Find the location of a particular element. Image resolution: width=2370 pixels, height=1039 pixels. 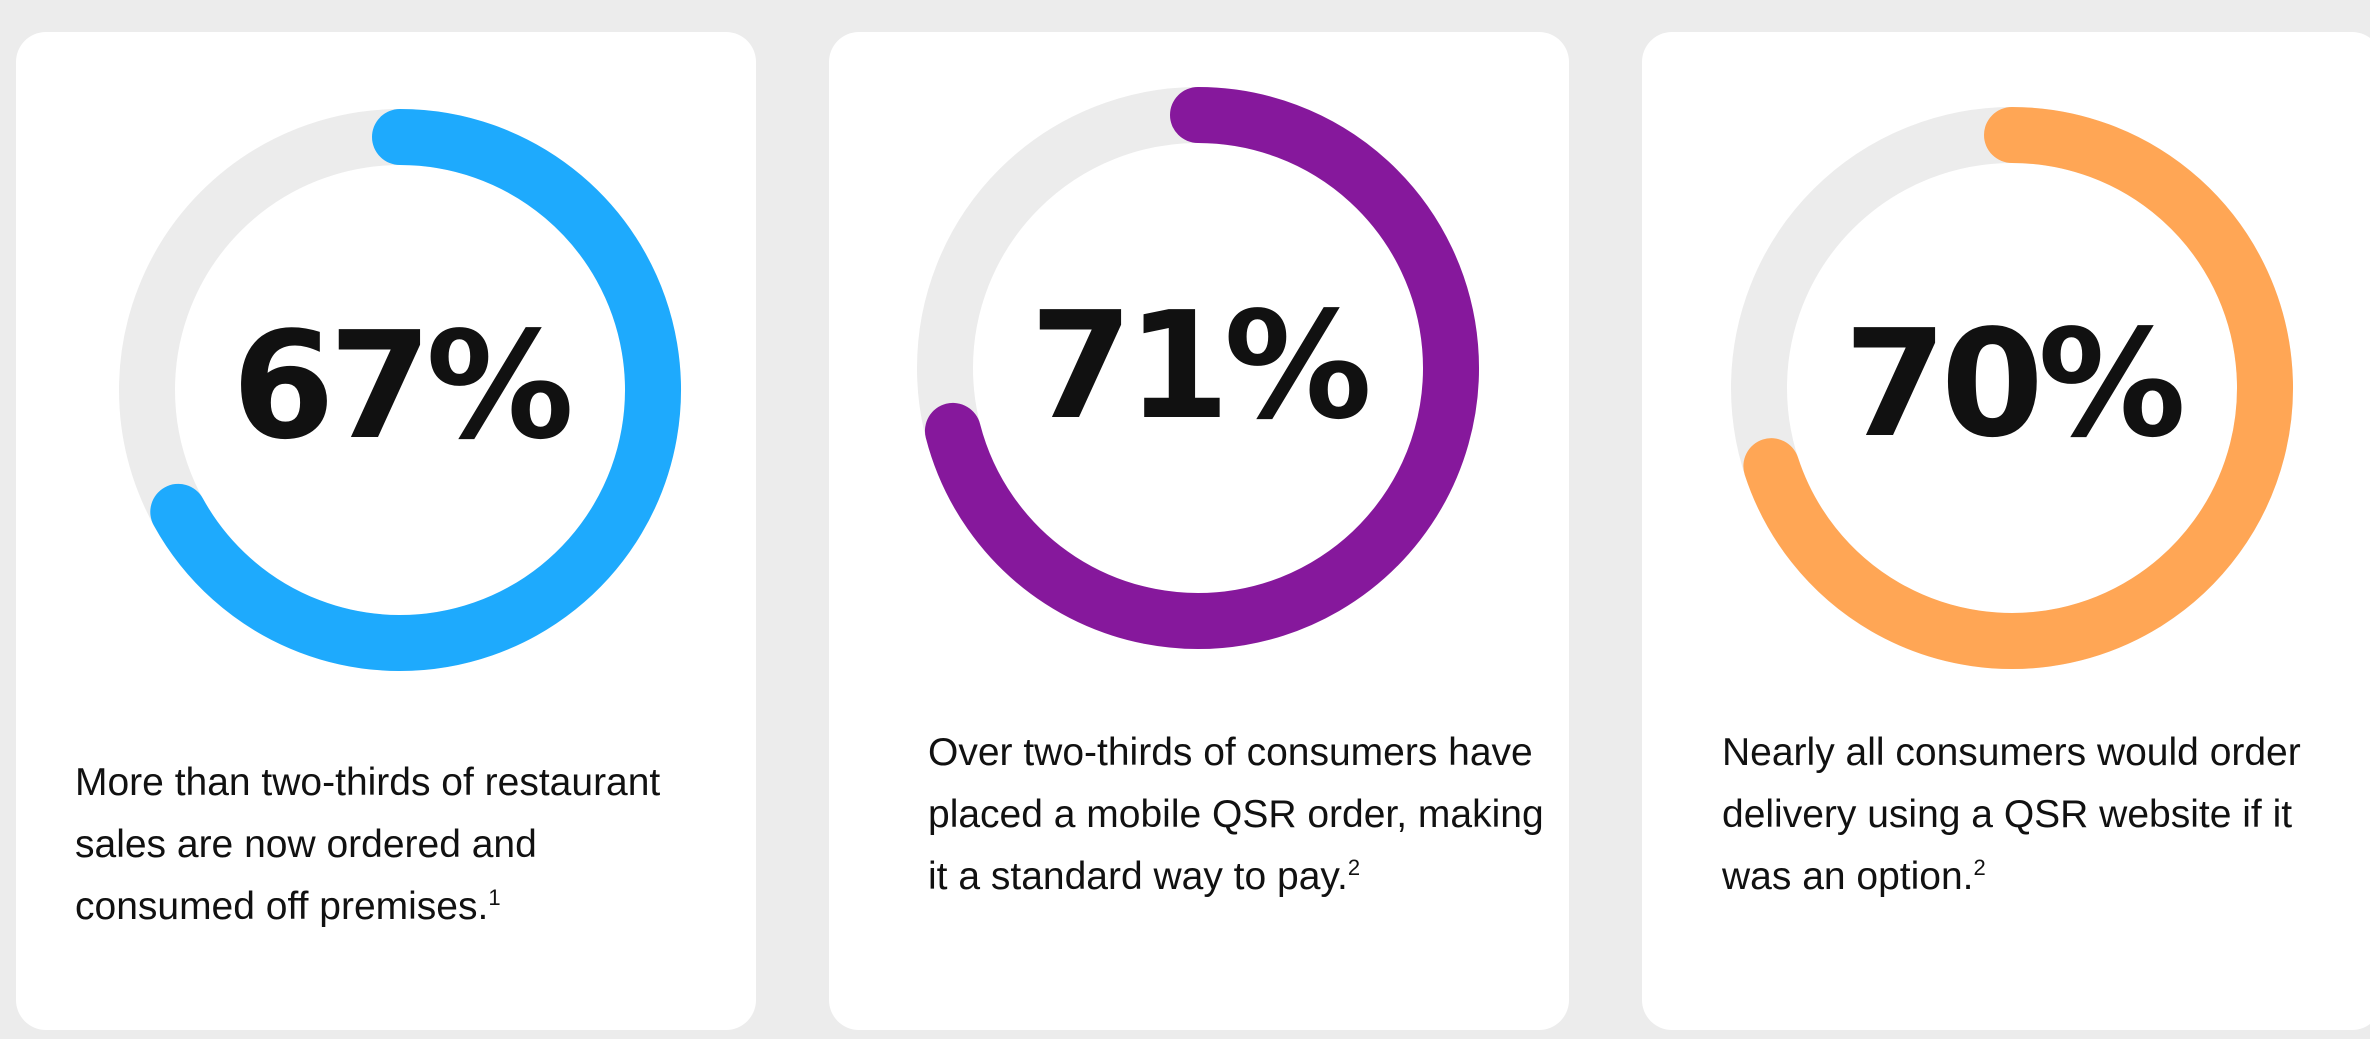

footnote-marker-2: 2 is located at coordinates (1354, 867).